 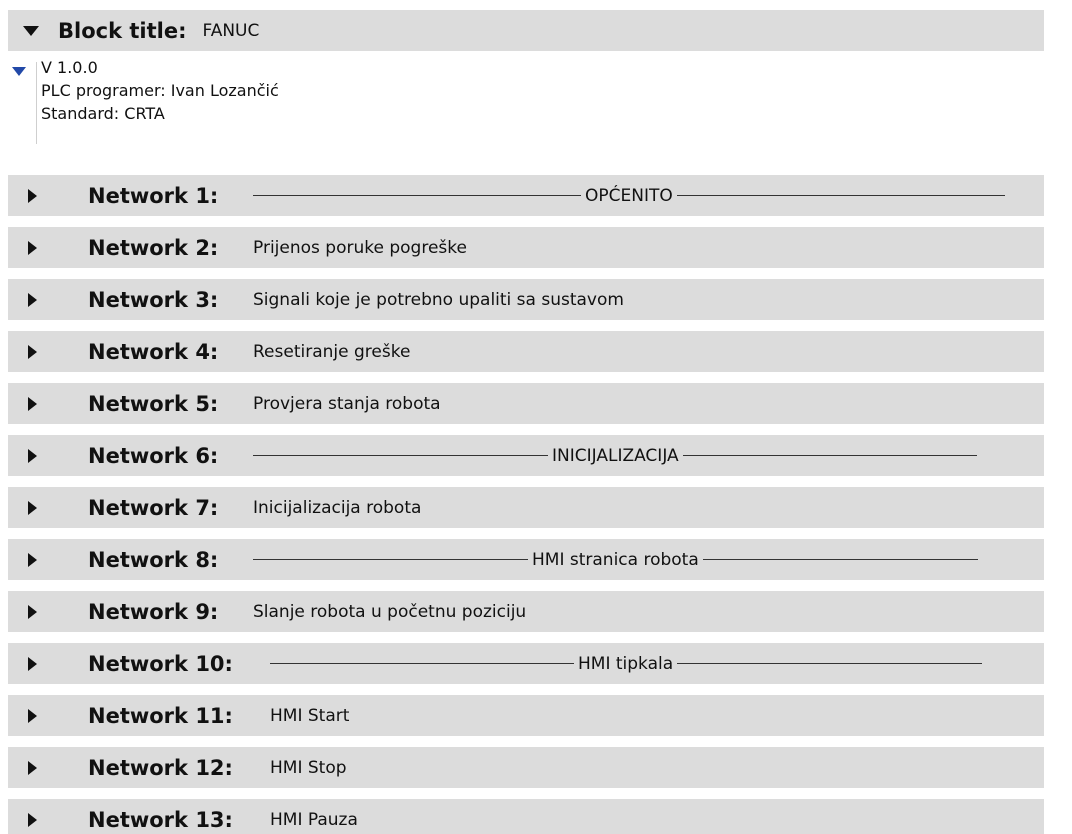 I want to click on network-label: Network 9:, so click(x=153, y=611).